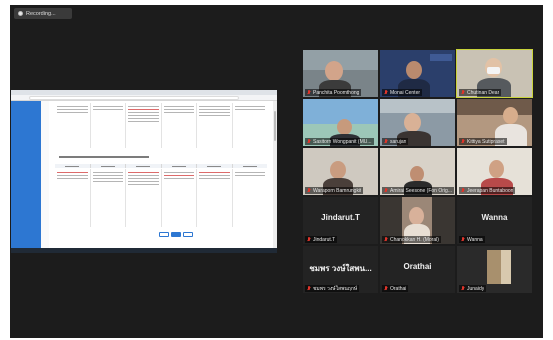 Image resolution: width=553 pixels, height=340 pixels. Describe the element at coordinates (398, 141) in the screenshot. I see `participant-name: sarujan` at that location.